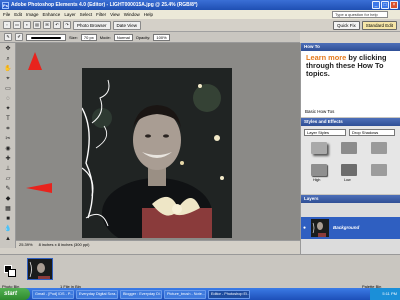 The width and height of the screenshot is (400, 300). What do you see at coordinates (372, 132) in the screenshot?
I see `style-subcategory-select: Drop Shadows` at bounding box center [372, 132].